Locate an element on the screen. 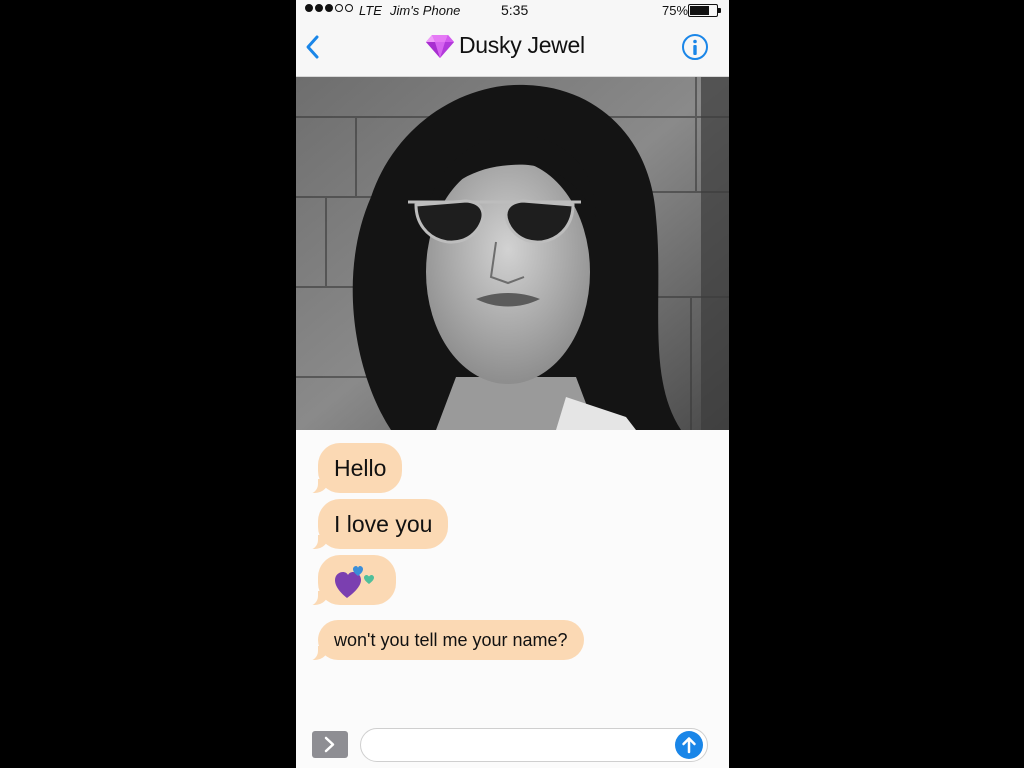  contact-title: Dusky Jewel is located at coordinates (505, 45).